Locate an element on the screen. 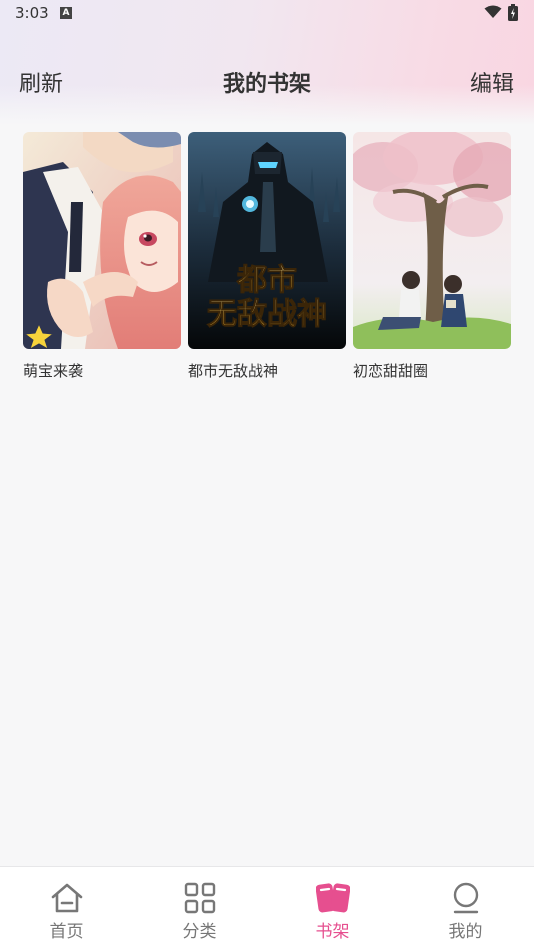 This screenshot has width=534, height=950. status-time: 3:03 is located at coordinates (32, 13).